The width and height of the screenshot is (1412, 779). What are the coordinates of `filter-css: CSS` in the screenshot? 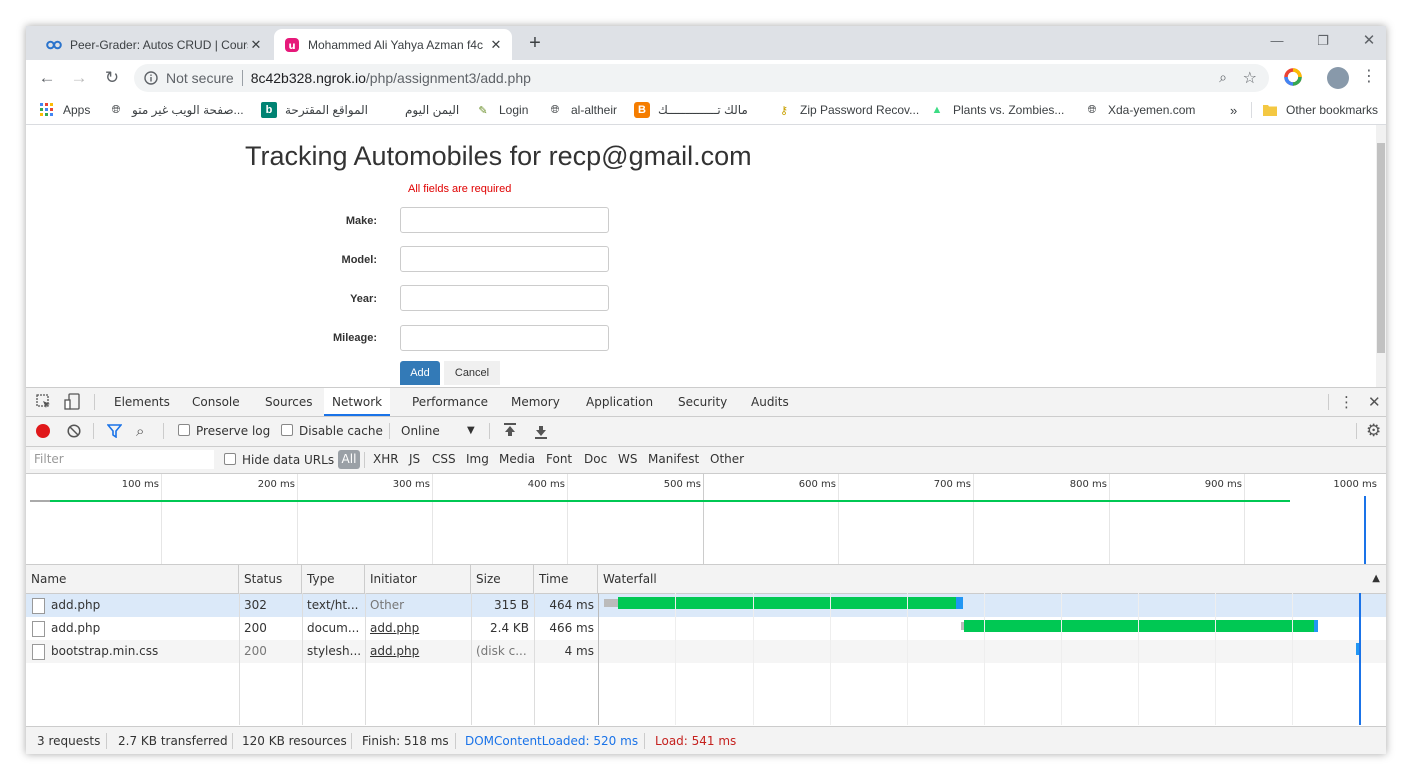 It's located at (444, 459).